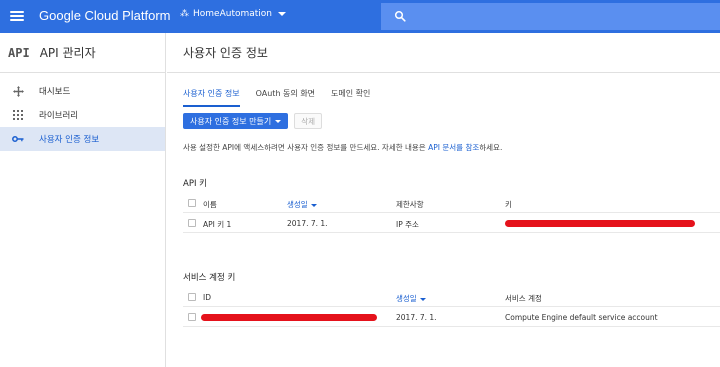 The height and width of the screenshot is (367, 720). What do you see at coordinates (308, 121) in the screenshot?
I see `delete-button: 삭제` at bounding box center [308, 121].